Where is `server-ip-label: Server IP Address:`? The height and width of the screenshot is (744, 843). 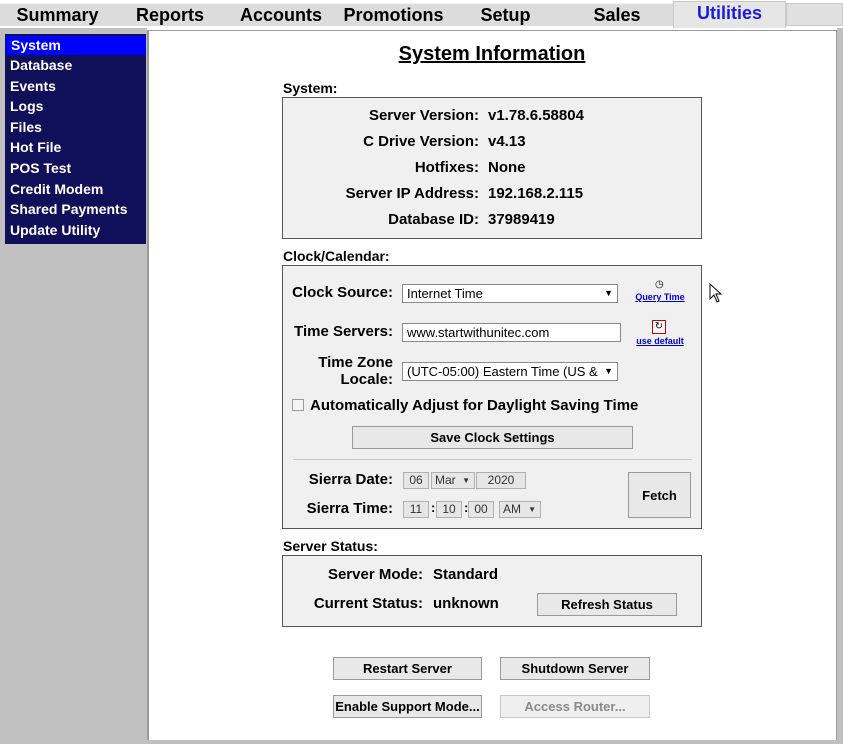
server-ip-label: Server IP Address: is located at coordinates (412, 193).